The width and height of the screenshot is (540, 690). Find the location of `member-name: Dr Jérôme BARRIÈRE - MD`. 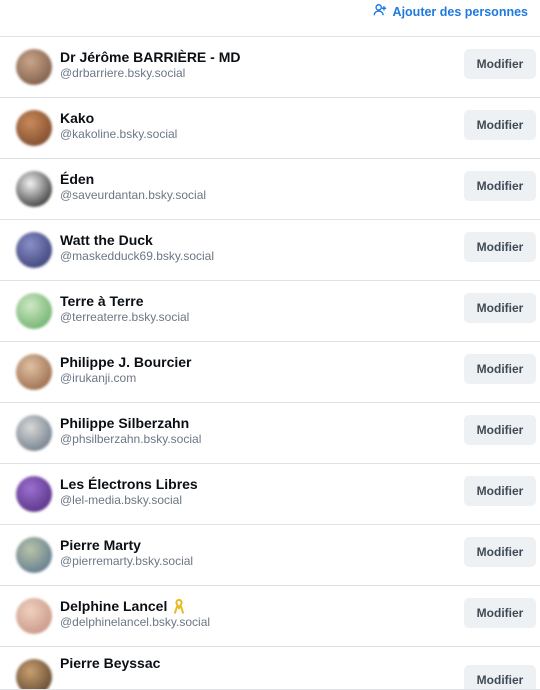

member-name: Dr Jérôme BARRIÈRE - MD is located at coordinates (262, 57).